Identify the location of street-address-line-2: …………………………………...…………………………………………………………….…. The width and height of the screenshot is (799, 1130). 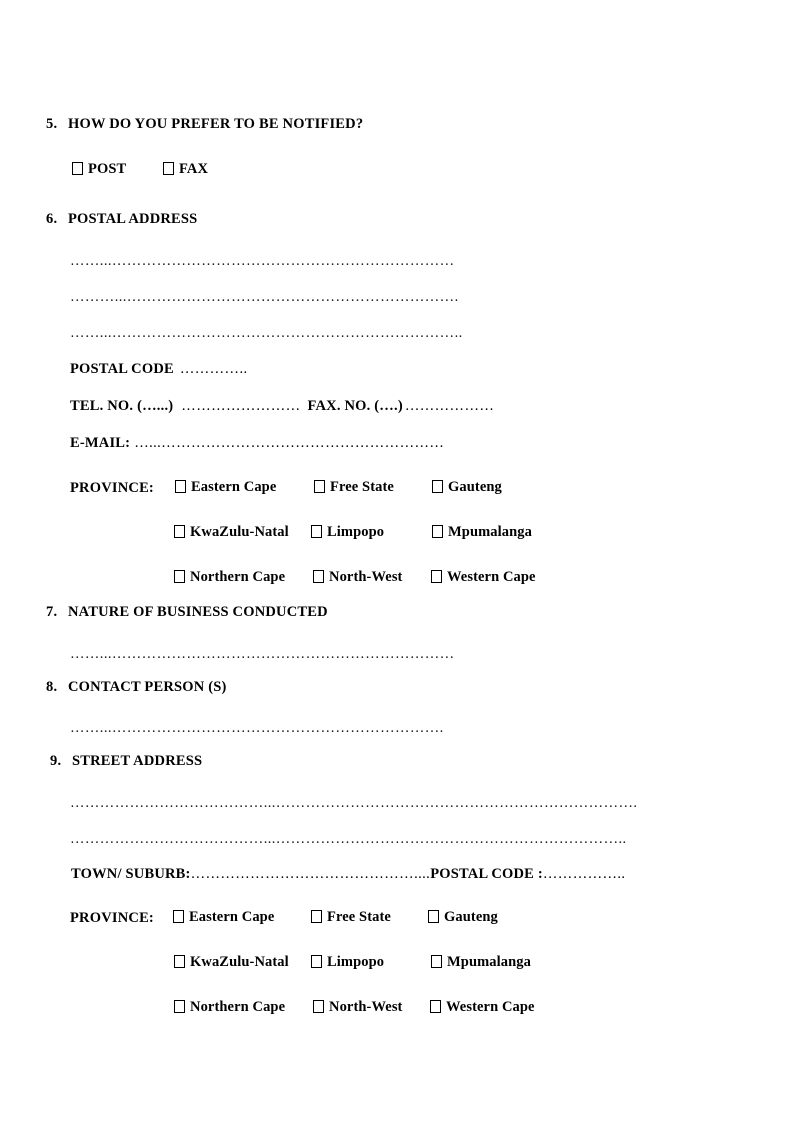
(380, 838).